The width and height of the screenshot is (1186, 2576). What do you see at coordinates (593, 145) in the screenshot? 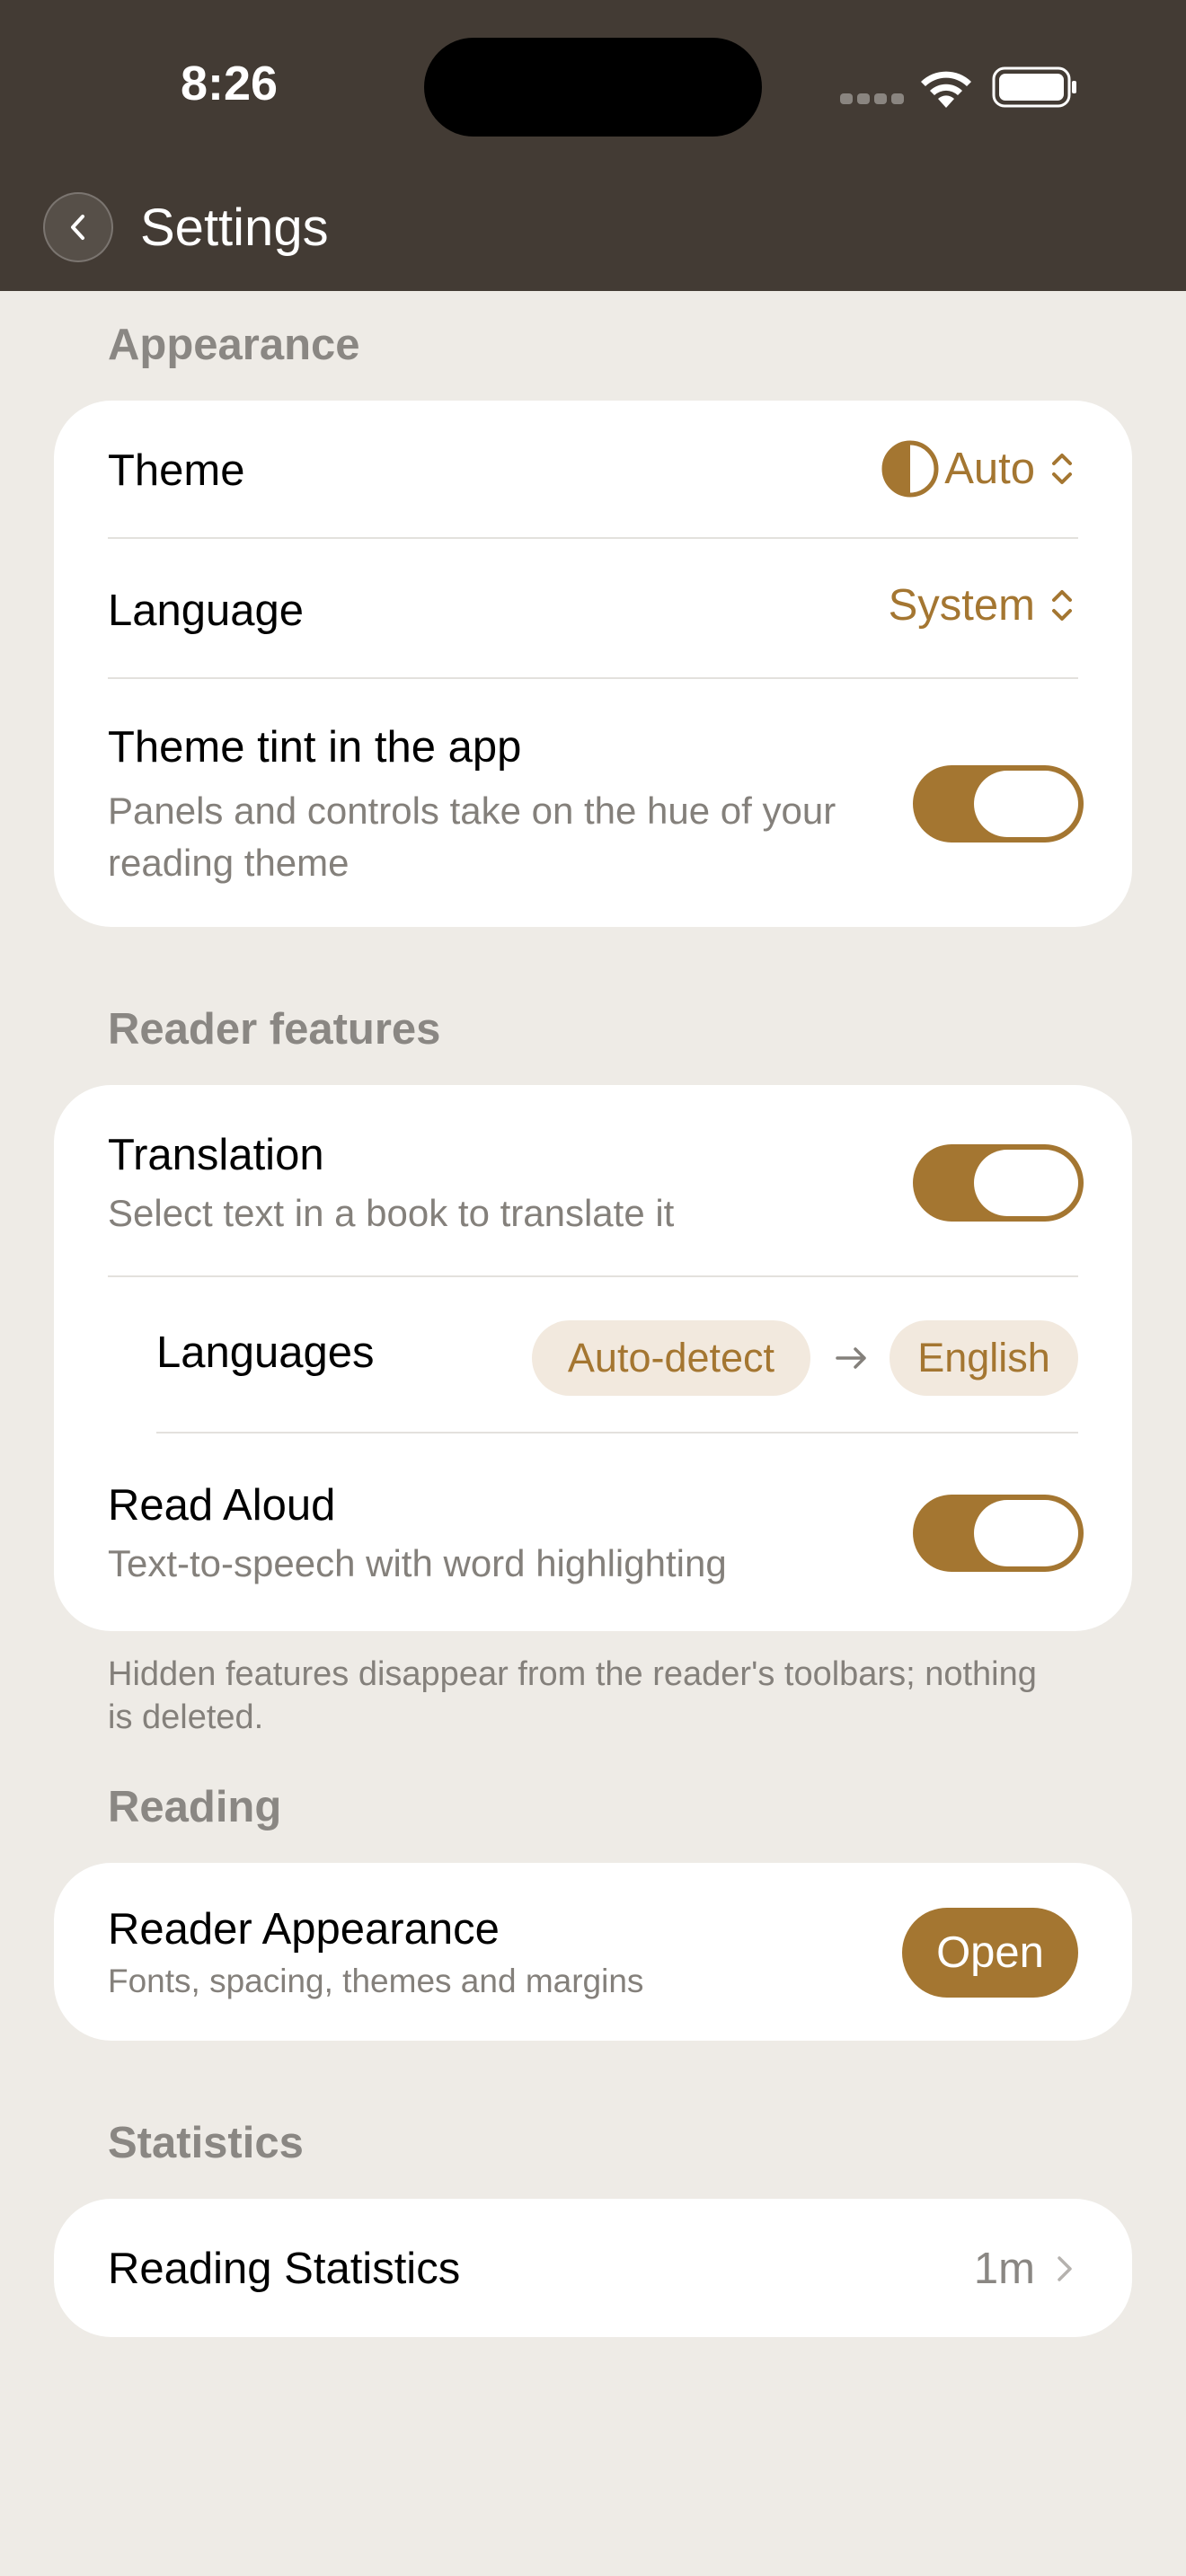
I see `navigation-header: 8:26 Settings` at bounding box center [593, 145].